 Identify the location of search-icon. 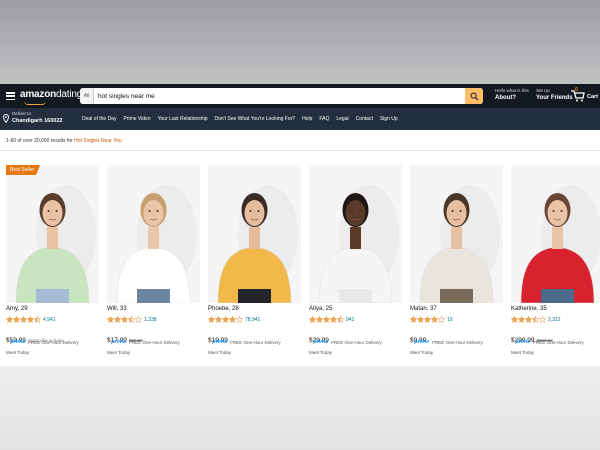
(474, 96).